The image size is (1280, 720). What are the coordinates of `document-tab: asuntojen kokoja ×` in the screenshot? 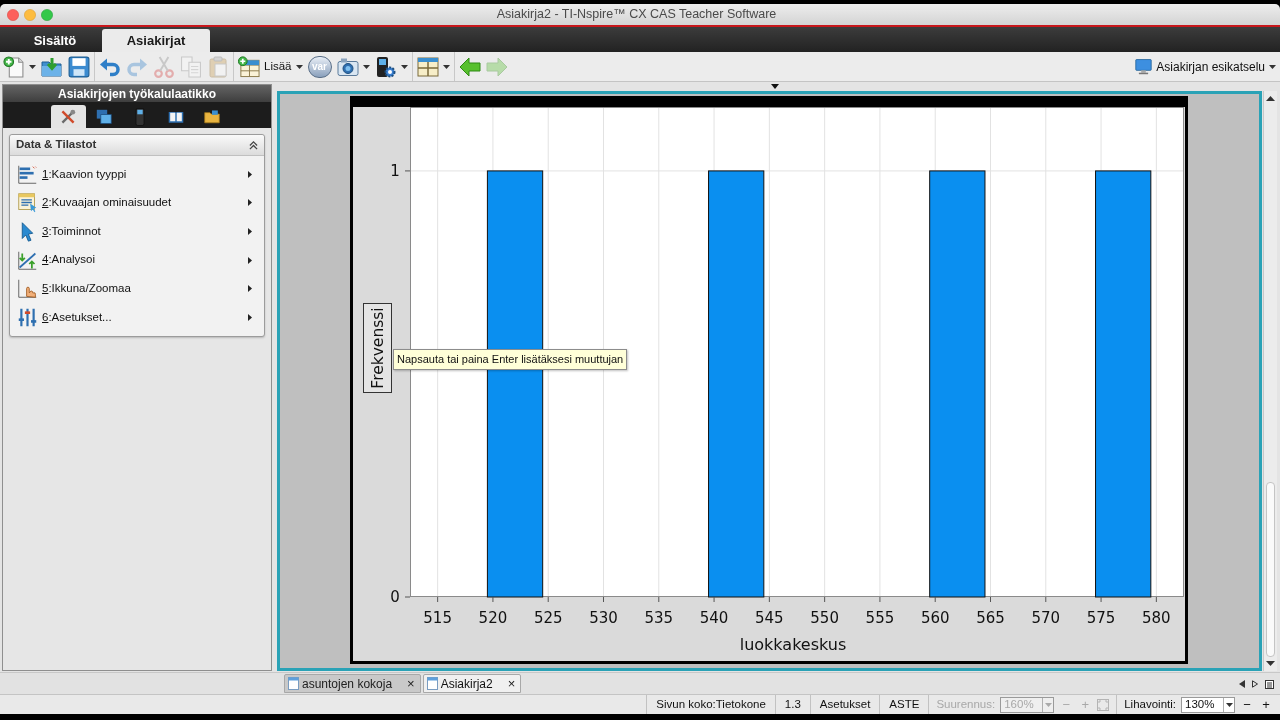 It's located at (352, 683).